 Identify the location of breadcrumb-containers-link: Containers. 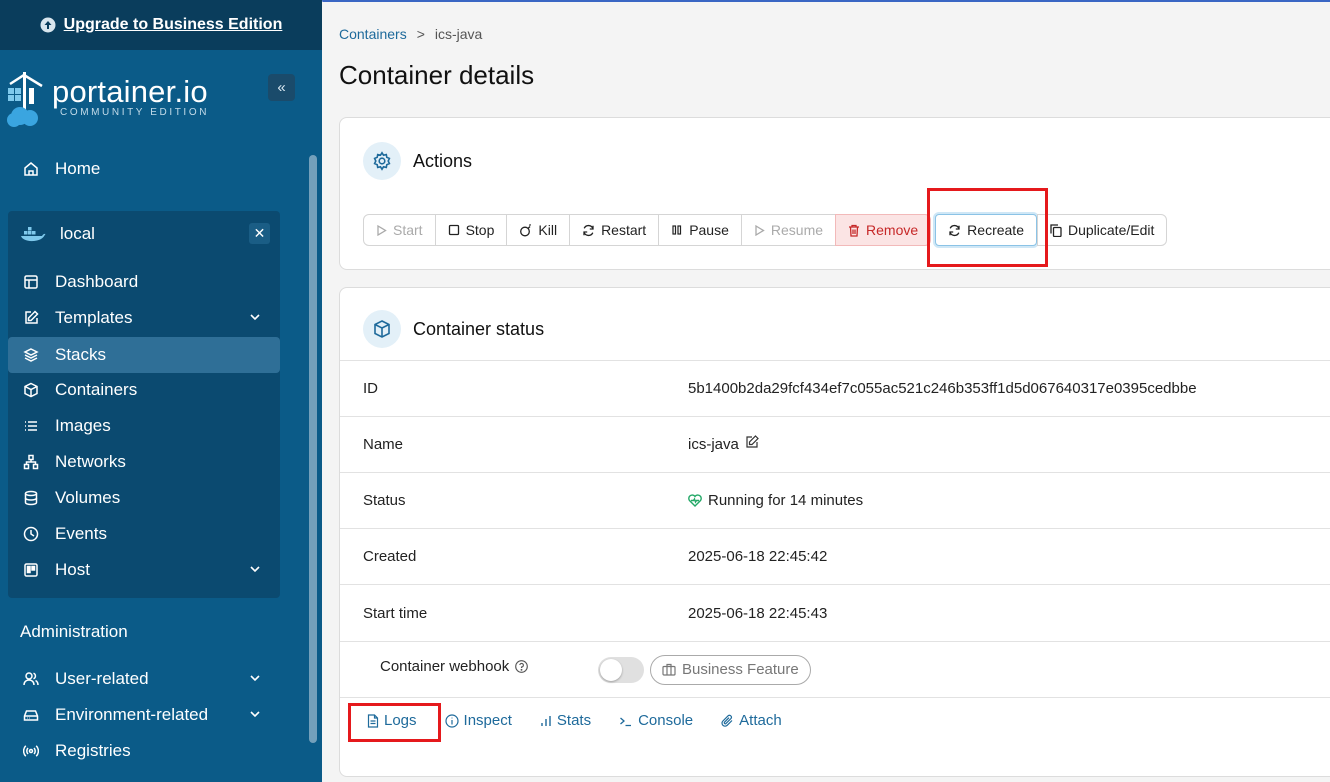
(373, 34).